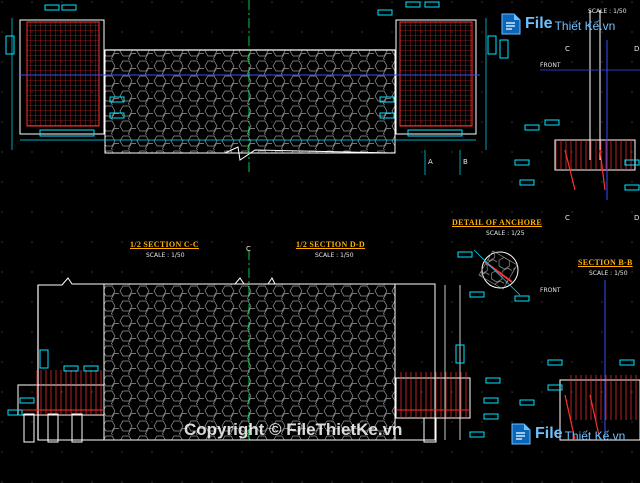  I want to click on logo-word: File, so click(539, 23).